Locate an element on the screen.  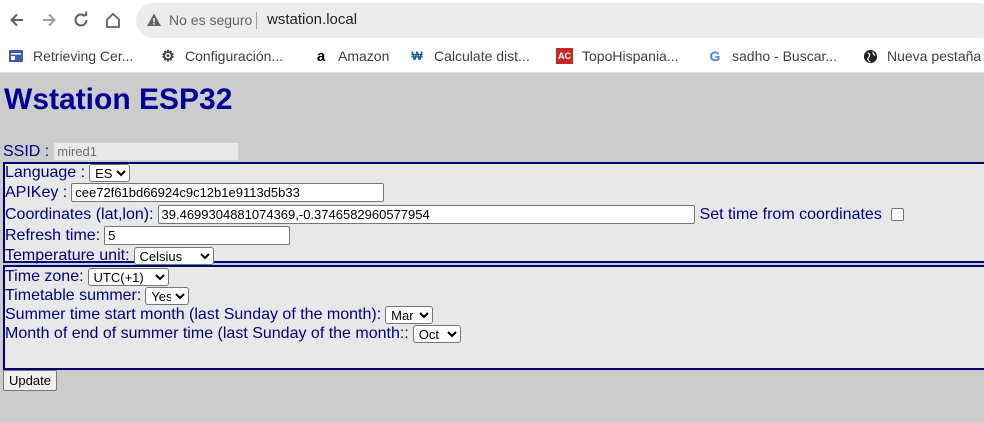
calculator-logo-icon: ₩ is located at coordinates (417, 56).